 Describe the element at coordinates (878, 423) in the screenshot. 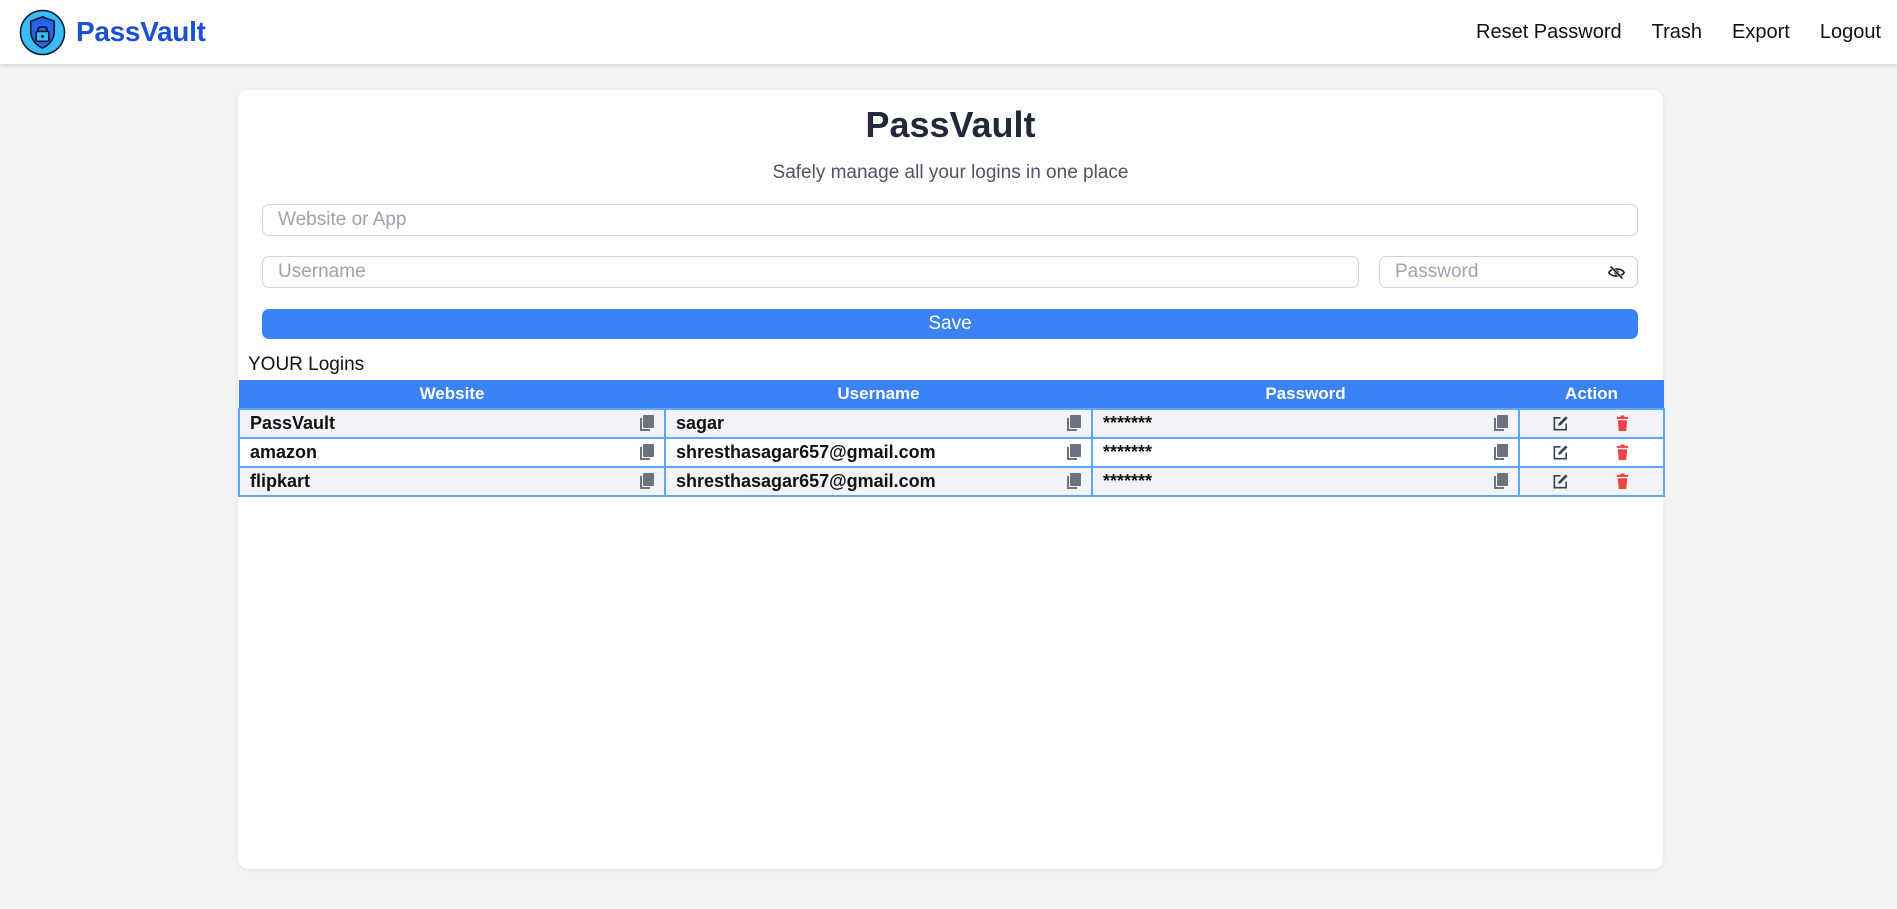

I see `username-cell: sagar` at that location.